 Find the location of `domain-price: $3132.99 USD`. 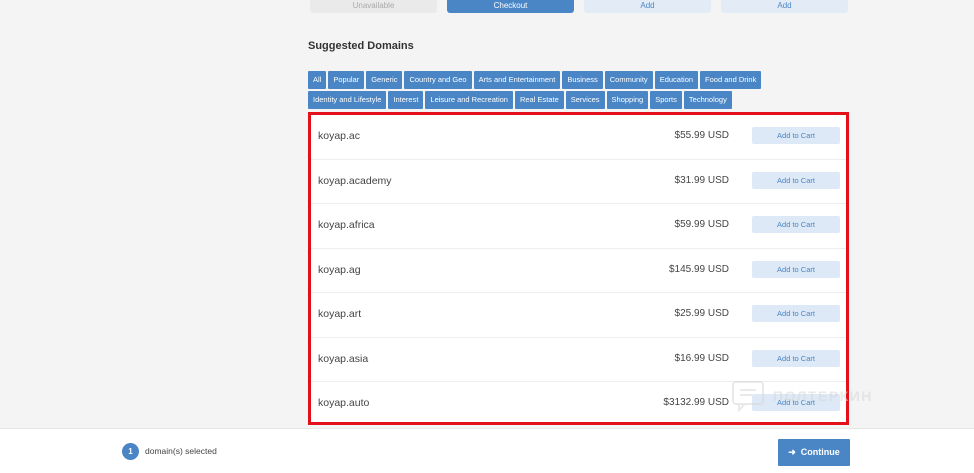

domain-price: $3132.99 USD is located at coordinates (696, 402).